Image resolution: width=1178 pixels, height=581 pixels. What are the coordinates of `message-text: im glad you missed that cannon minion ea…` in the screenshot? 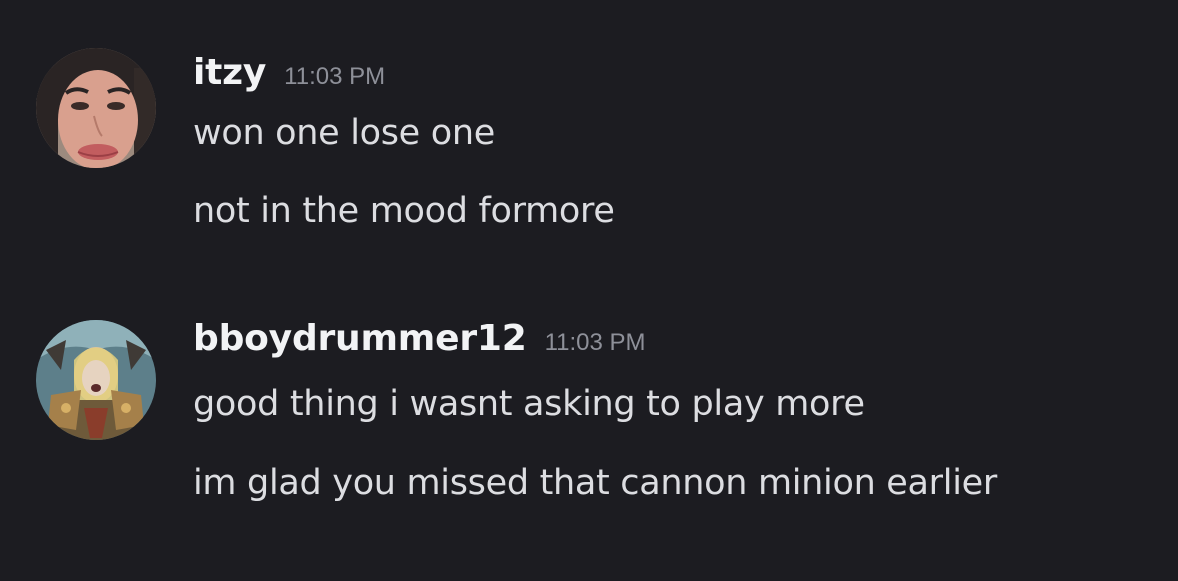 It's located at (595, 483).